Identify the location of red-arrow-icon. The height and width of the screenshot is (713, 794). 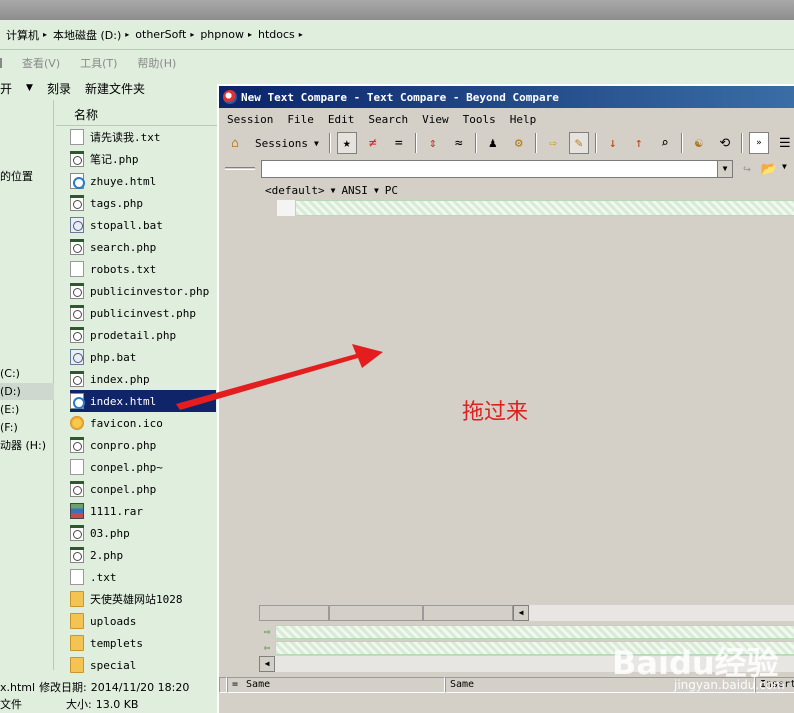
(279, 377).